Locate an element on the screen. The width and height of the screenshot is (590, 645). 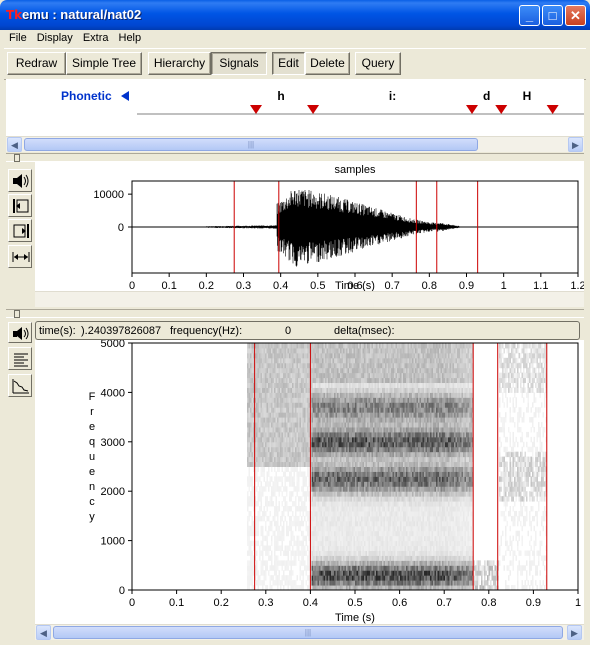
menu-help: Help is located at coordinates (130, 37).